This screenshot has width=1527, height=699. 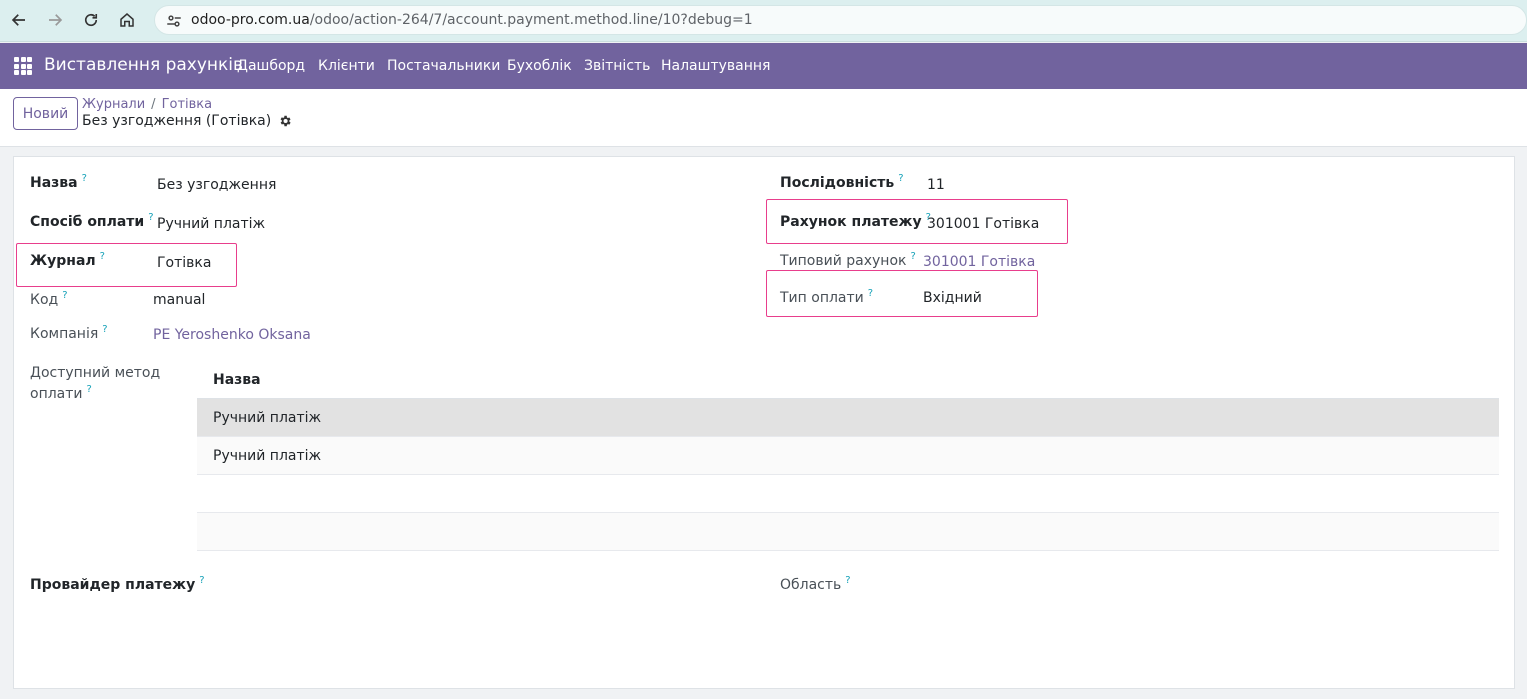 I want to click on area-label: Область?, so click(x=815, y=584).